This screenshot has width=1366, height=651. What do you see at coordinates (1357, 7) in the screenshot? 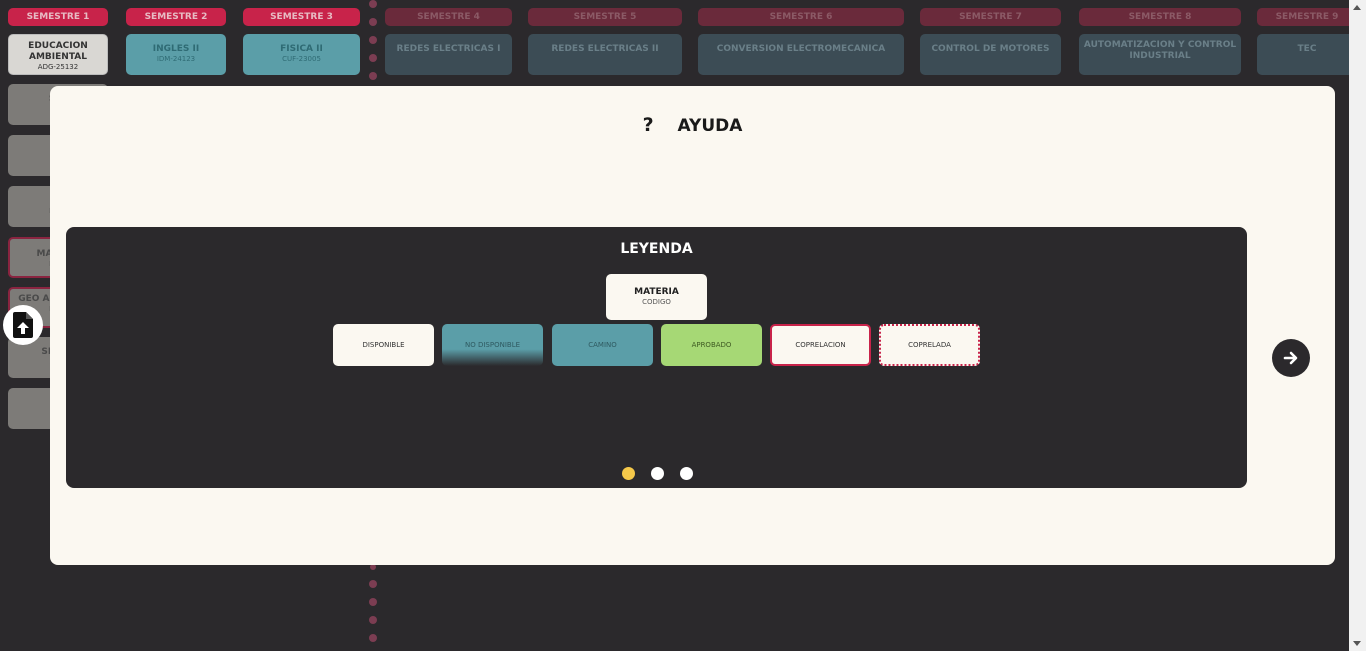
I see `scroll-up-arrow` at bounding box center [1357, 7].